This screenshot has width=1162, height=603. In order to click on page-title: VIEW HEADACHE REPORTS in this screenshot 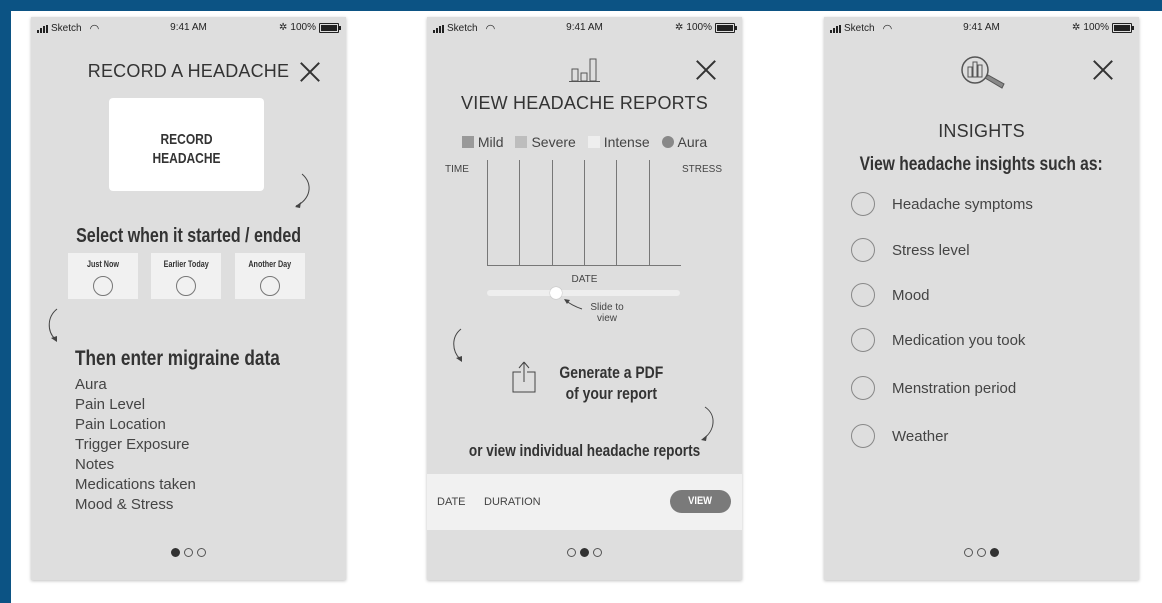, I will do `click(584, 103)`.